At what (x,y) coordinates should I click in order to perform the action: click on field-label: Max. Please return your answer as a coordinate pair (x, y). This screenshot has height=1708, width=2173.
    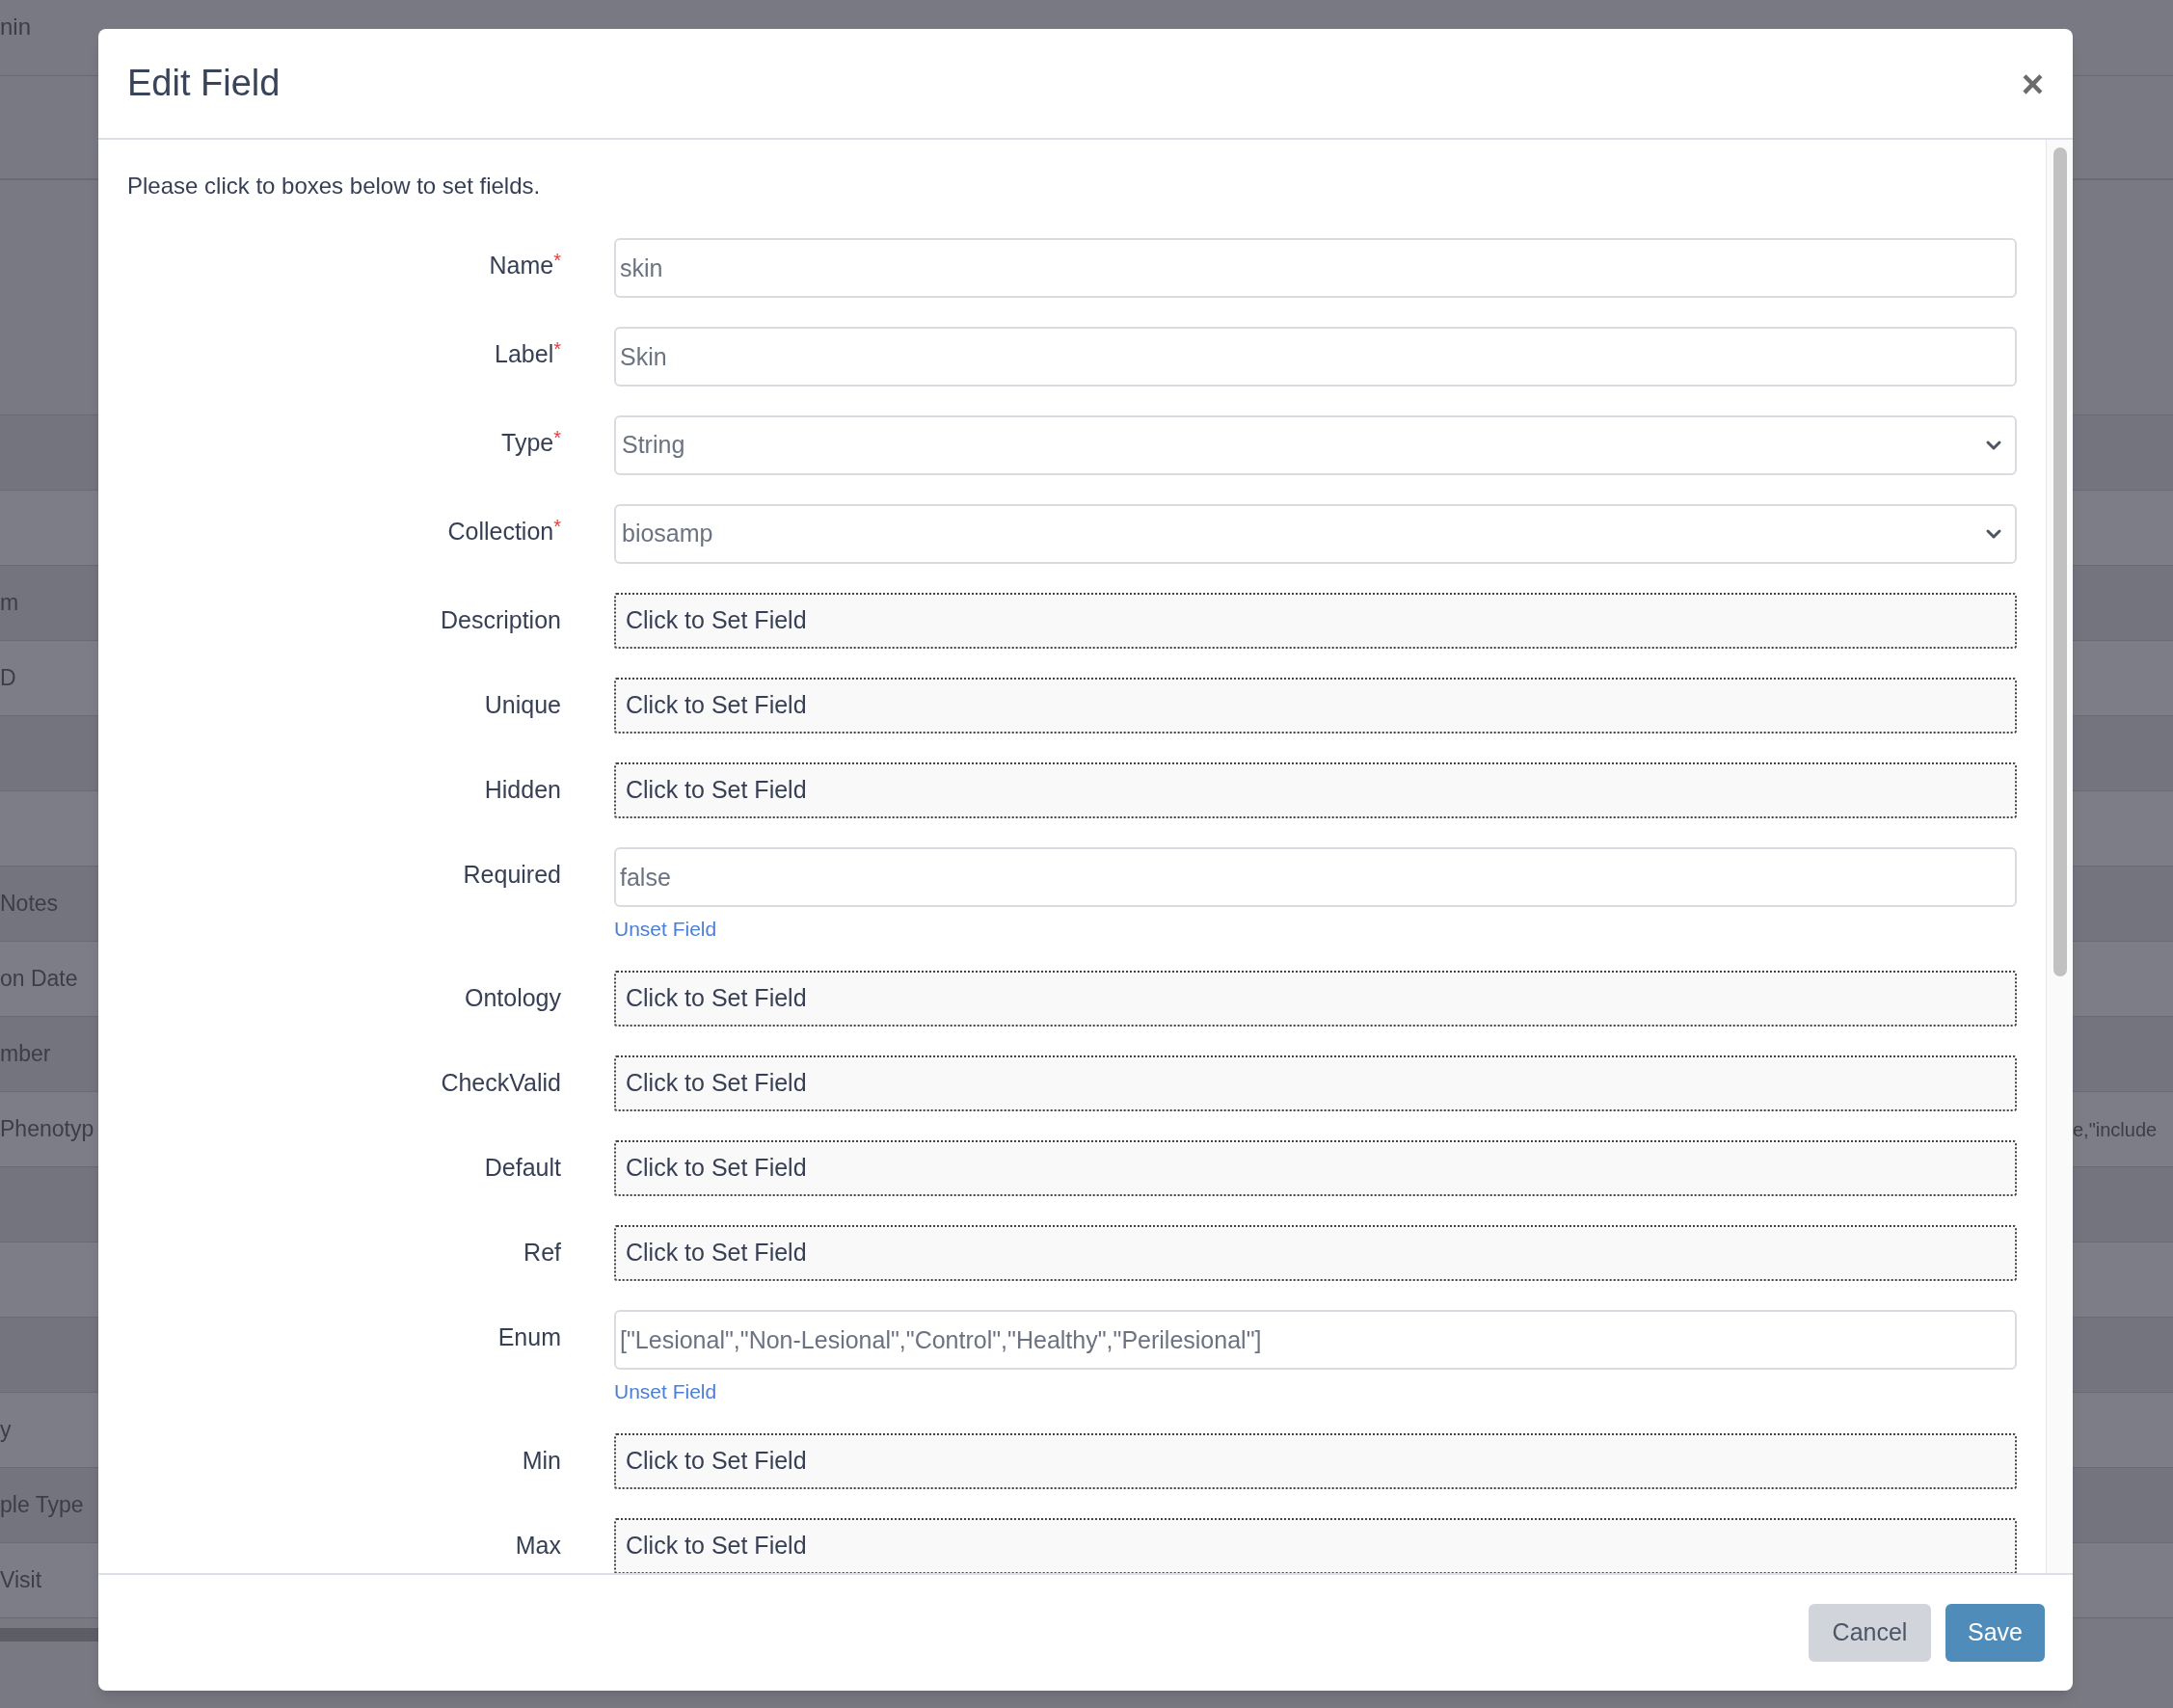
    Looking at the image, I should click on (538, 1546).